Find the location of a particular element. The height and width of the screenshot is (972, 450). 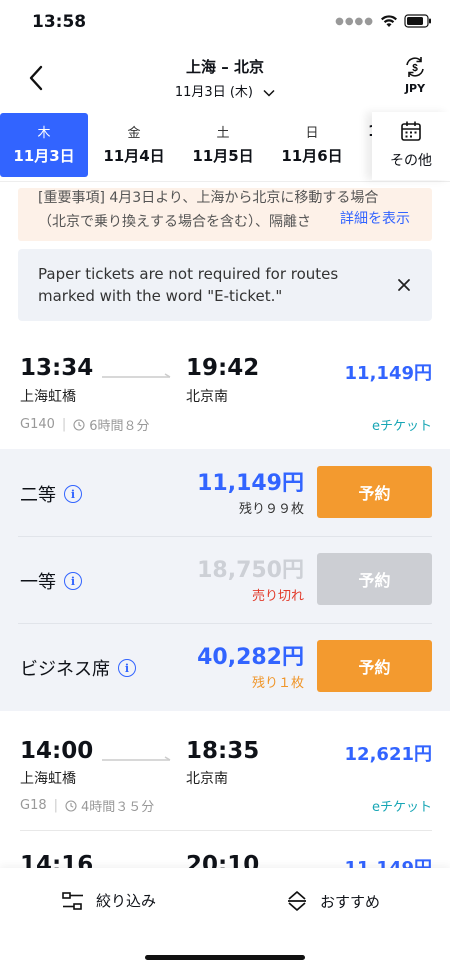

seat-row-second-class: 二等 i 11,149円 残り９９枚 予約 is located at coordinates (225, 492).